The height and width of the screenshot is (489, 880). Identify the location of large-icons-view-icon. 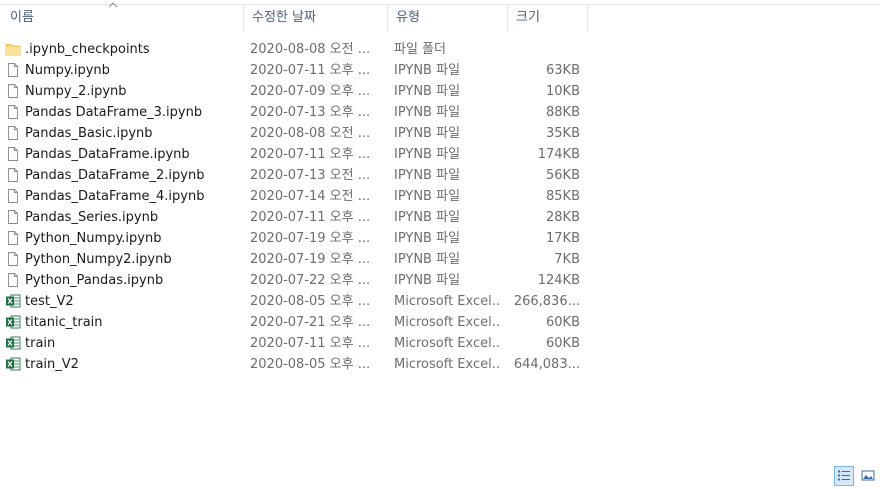
(868, 475).